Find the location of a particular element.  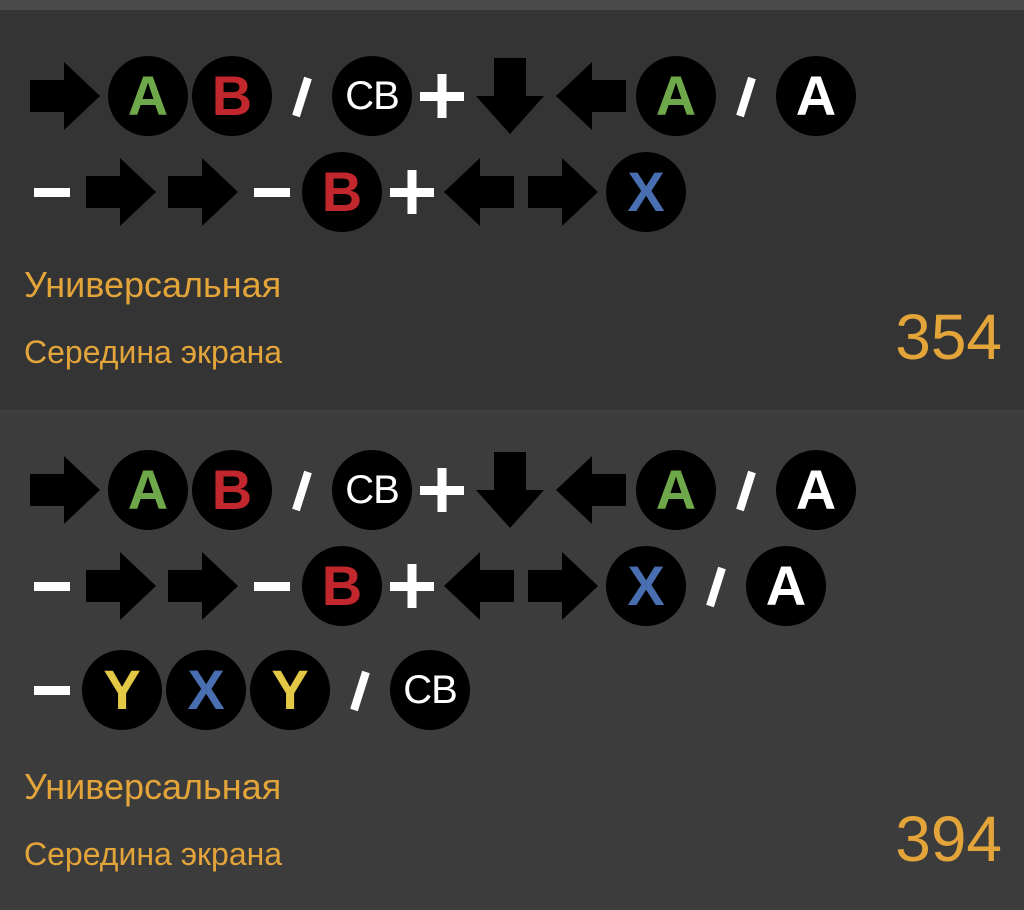

combo-damage: 394 is located at coordinates (948, 839).